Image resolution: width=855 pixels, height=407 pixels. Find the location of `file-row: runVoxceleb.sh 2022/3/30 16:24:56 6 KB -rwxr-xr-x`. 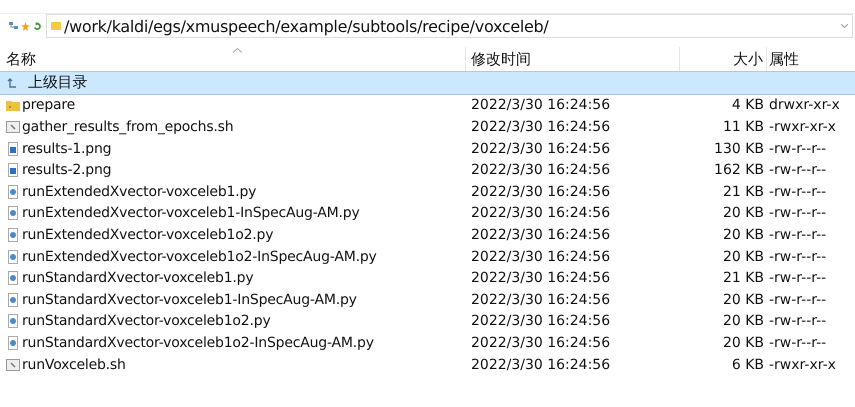

file-row: runVoxceleb.sh 2022/3/30 16:24:56 6 KB -rwxr-xr-x is located at coordinates (427, 365).